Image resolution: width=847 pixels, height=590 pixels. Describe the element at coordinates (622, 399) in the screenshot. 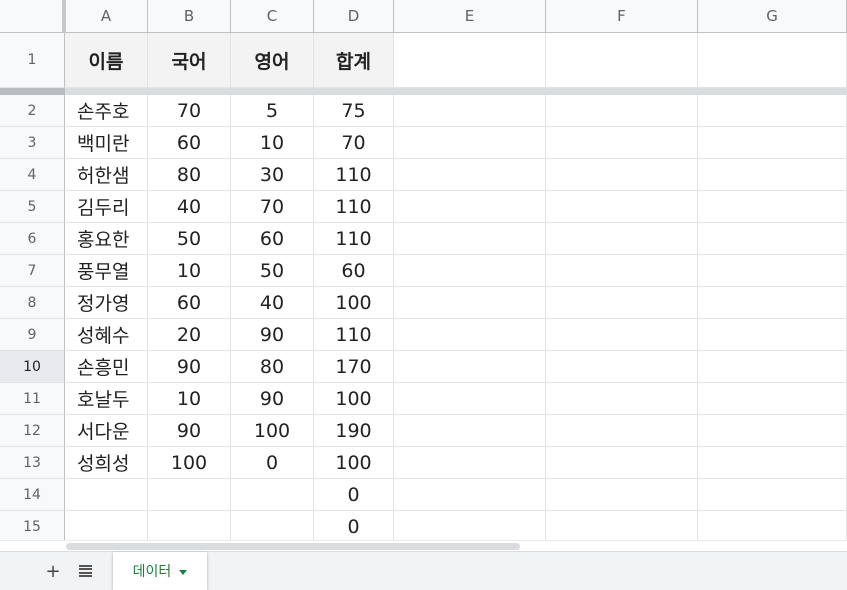

I see `cell-f11` at that location.